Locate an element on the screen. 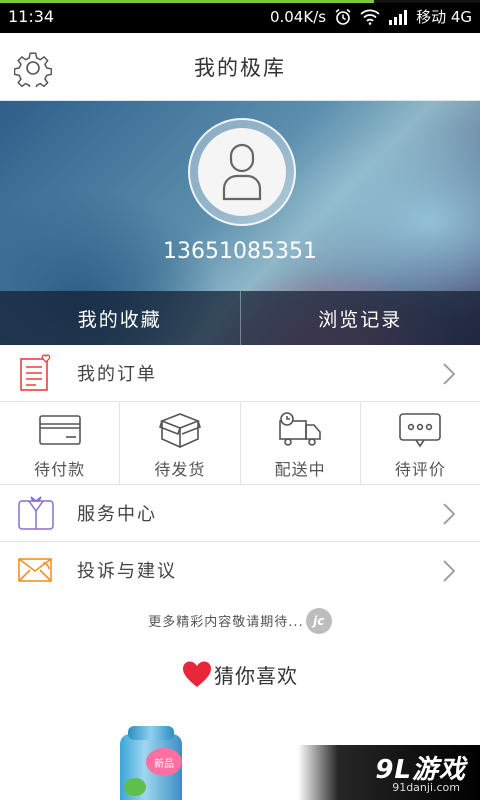  status-pending-review: 待评价 is located at coordinates (420, 443).